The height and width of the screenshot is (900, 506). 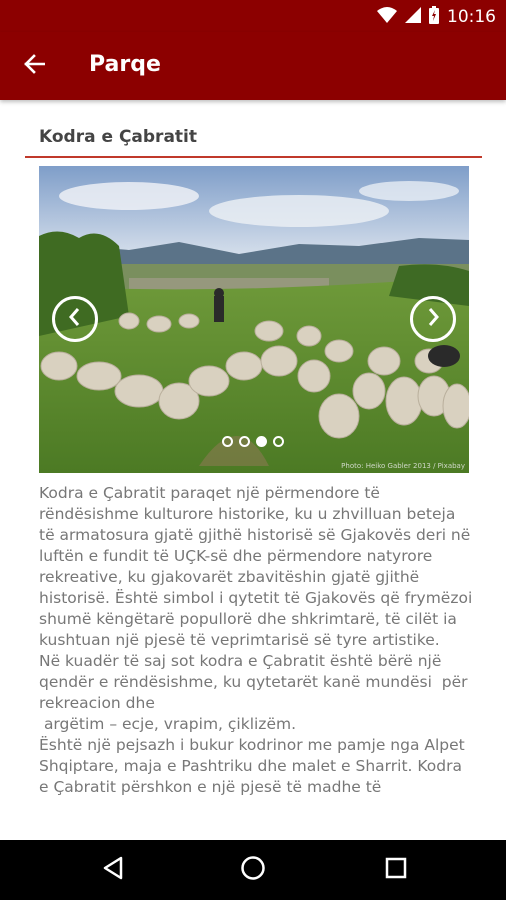 I want to click on nav-home-button, so click(x=253, y=870).